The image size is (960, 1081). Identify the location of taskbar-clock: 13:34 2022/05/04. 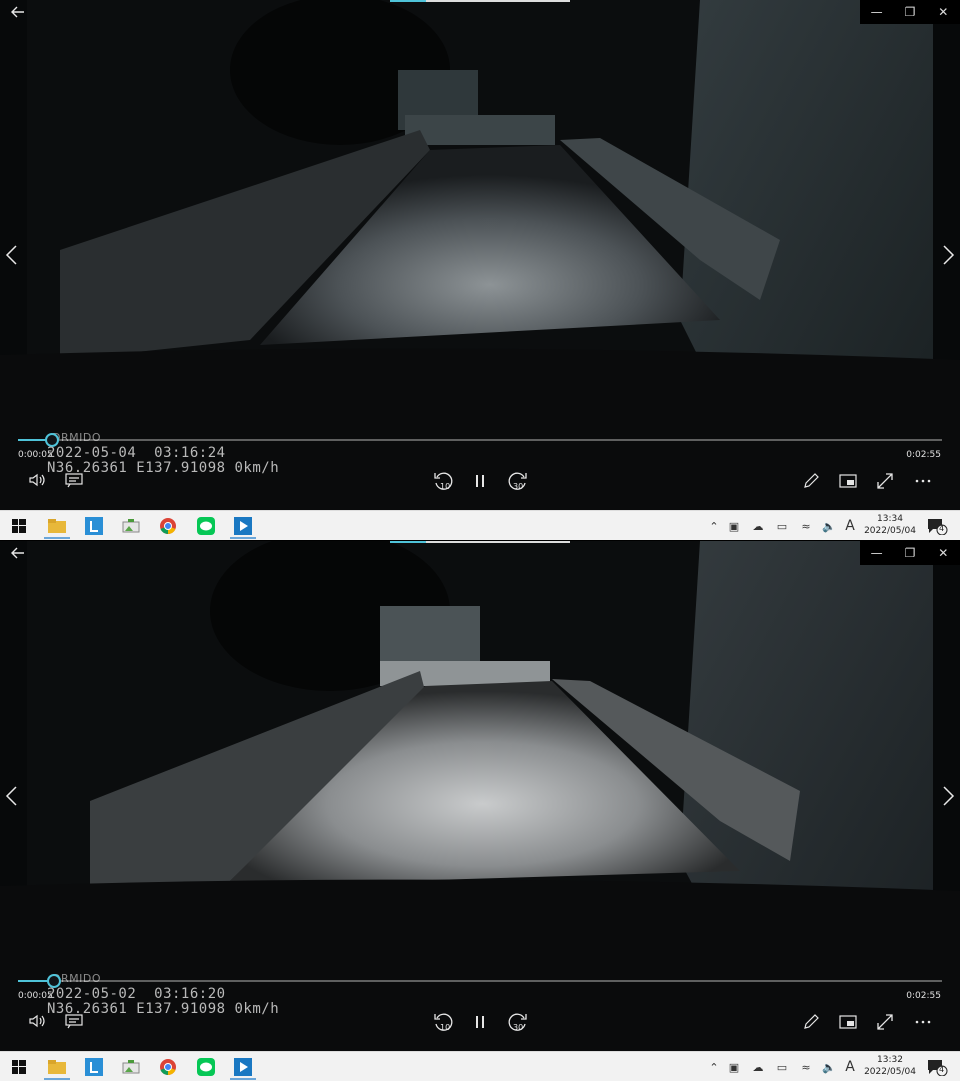
(890, 525).